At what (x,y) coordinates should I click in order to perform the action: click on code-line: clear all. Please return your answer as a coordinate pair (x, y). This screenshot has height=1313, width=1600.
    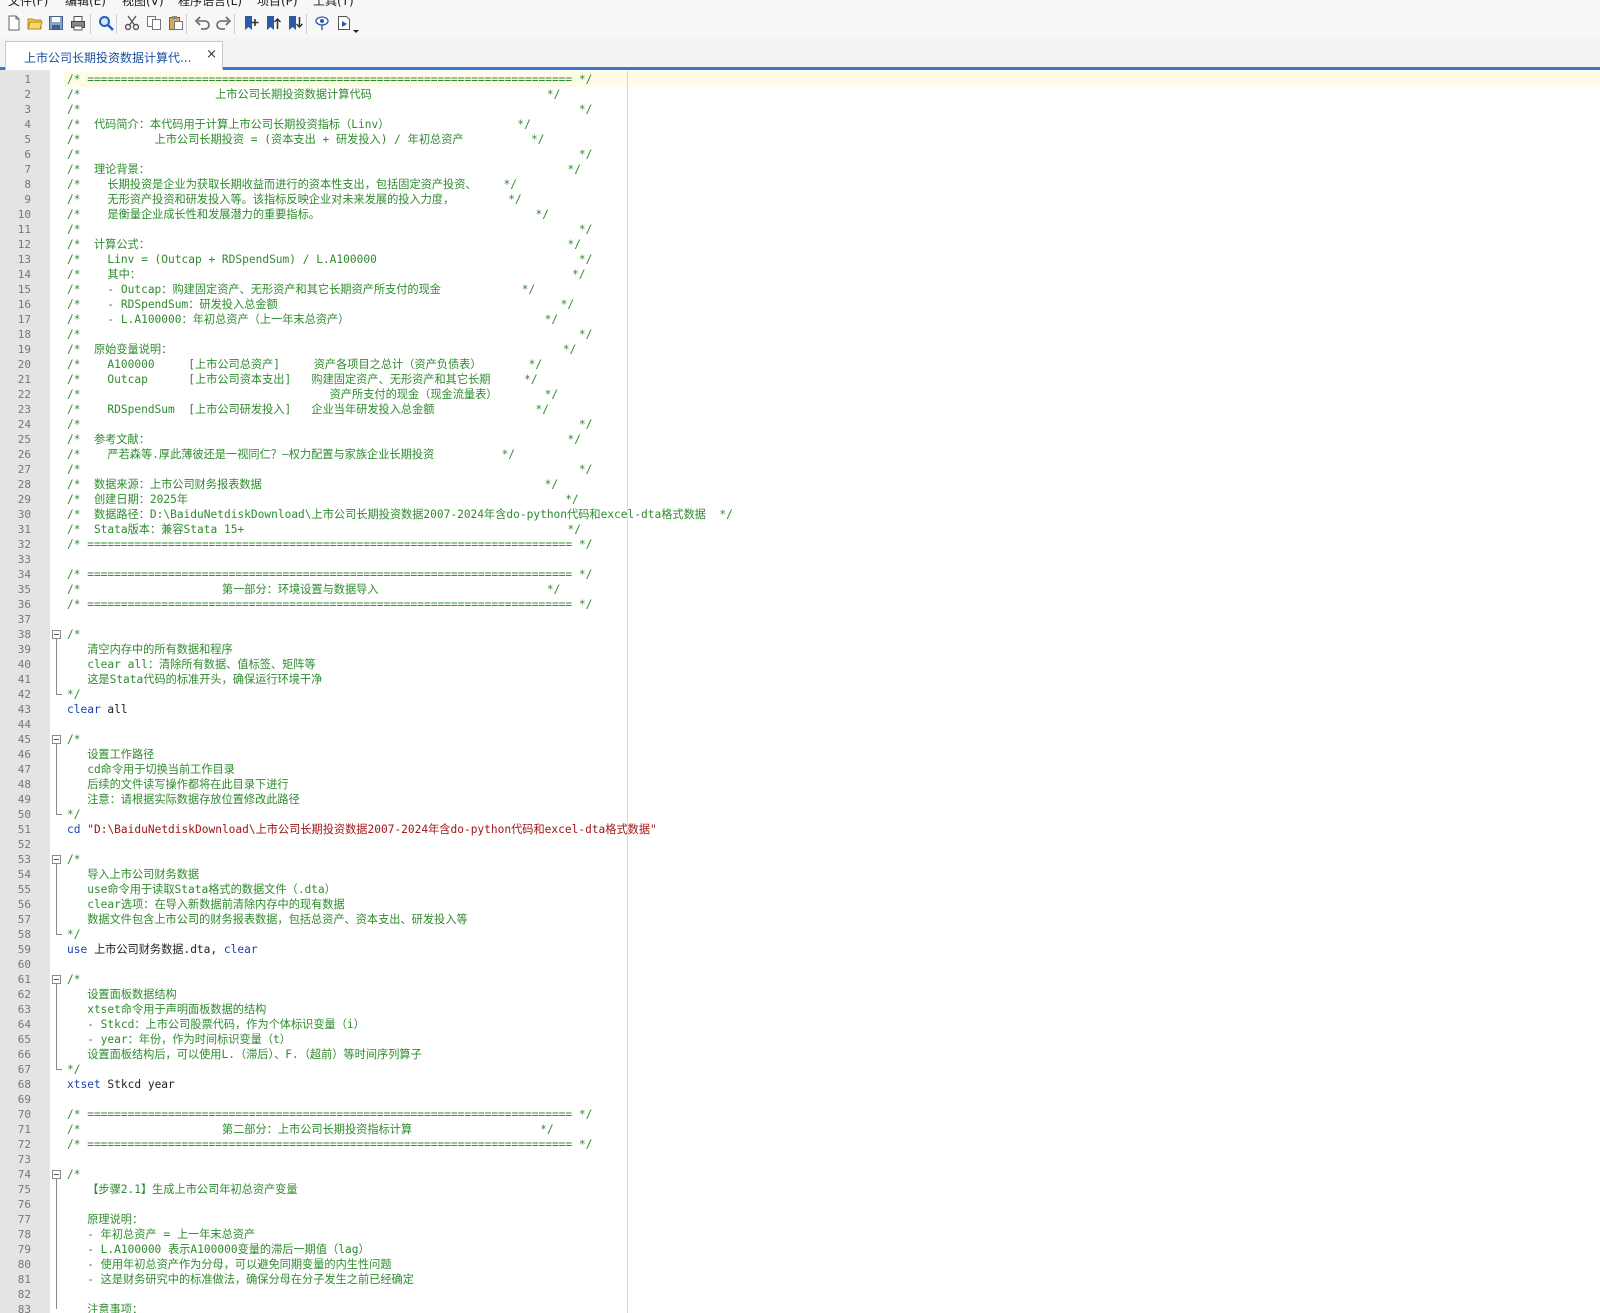
    Looking at the image, I should click on (97, 709).